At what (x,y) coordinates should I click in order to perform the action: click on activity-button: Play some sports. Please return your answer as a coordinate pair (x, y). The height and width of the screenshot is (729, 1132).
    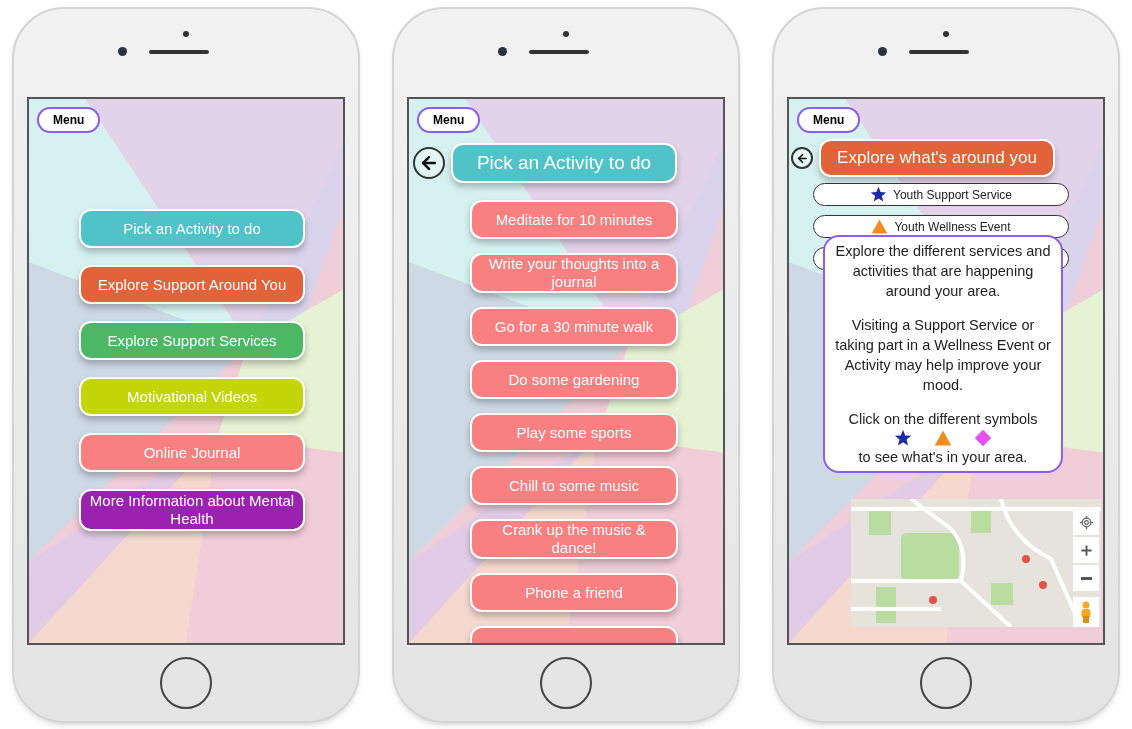
    Looking at the image, I should click on (574, 432).